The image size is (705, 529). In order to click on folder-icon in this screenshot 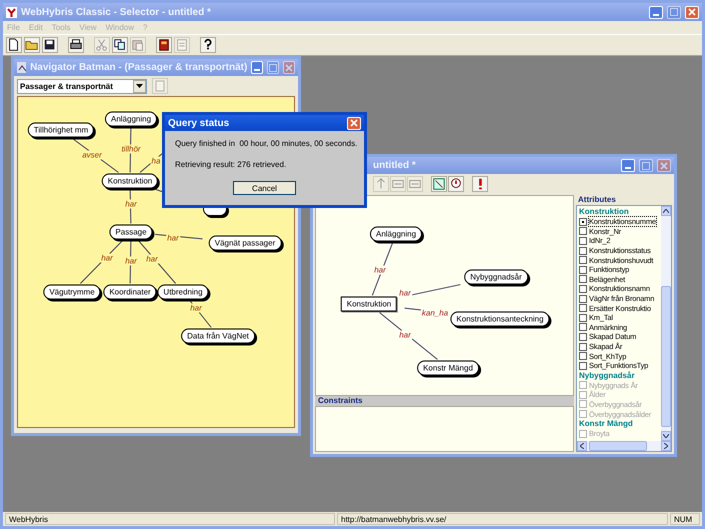, I will do `click(32, 45)`.